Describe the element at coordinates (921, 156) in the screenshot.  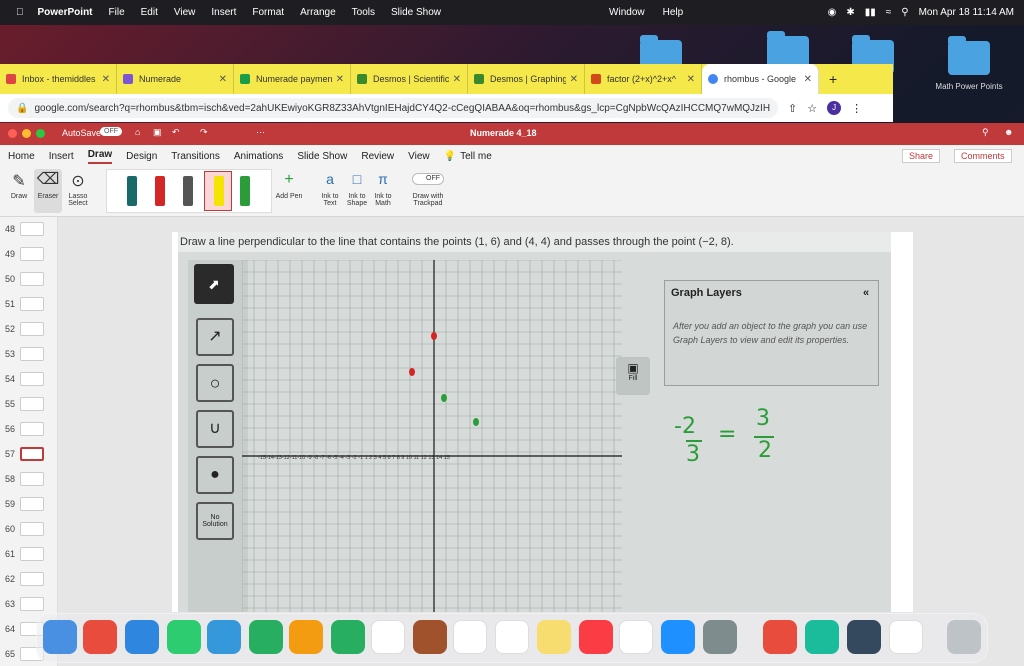
I see `share-button: Share` at that location.